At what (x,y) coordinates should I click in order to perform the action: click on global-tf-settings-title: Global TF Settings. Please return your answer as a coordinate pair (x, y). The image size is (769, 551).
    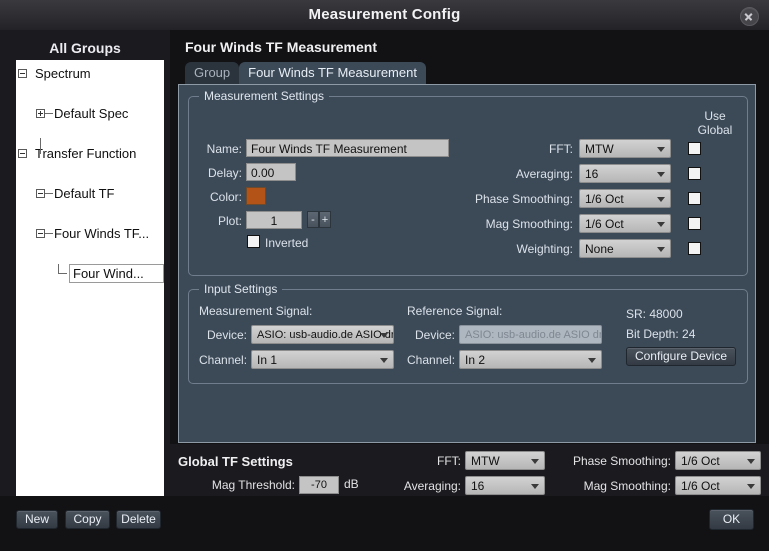
    Looking at the image, I should click on (235, 461).